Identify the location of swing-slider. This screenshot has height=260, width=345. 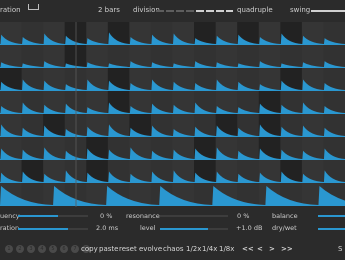
(328, 11).